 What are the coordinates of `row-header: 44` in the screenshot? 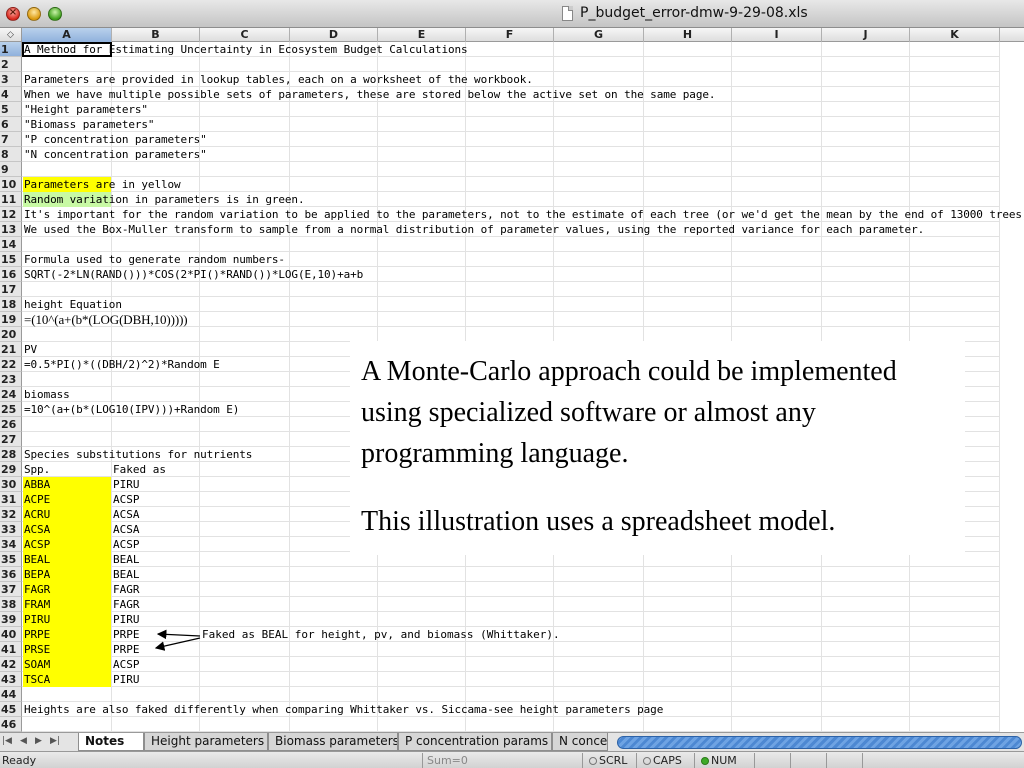 It's located at (11, 694).